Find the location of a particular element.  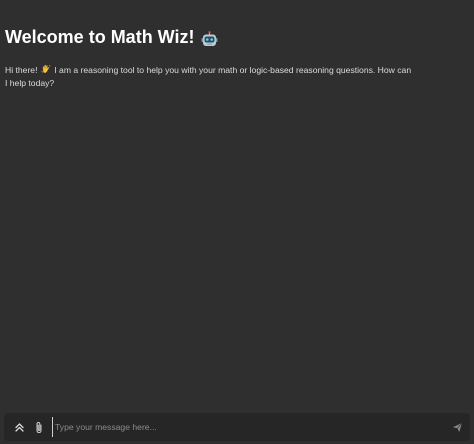

paperclip-icon is located at coordinates (39, 427).